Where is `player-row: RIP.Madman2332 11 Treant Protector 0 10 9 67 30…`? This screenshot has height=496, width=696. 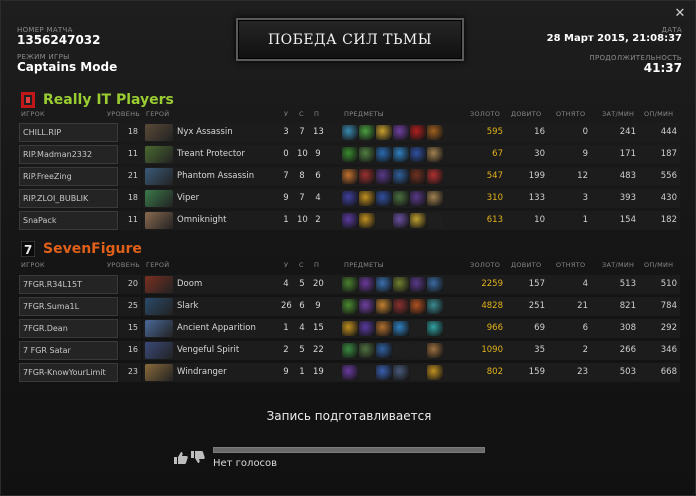 player-row: RIP.Madman2332 11 Treant Protector 0 10 9 67 30… is located at coordinates (349, 154).